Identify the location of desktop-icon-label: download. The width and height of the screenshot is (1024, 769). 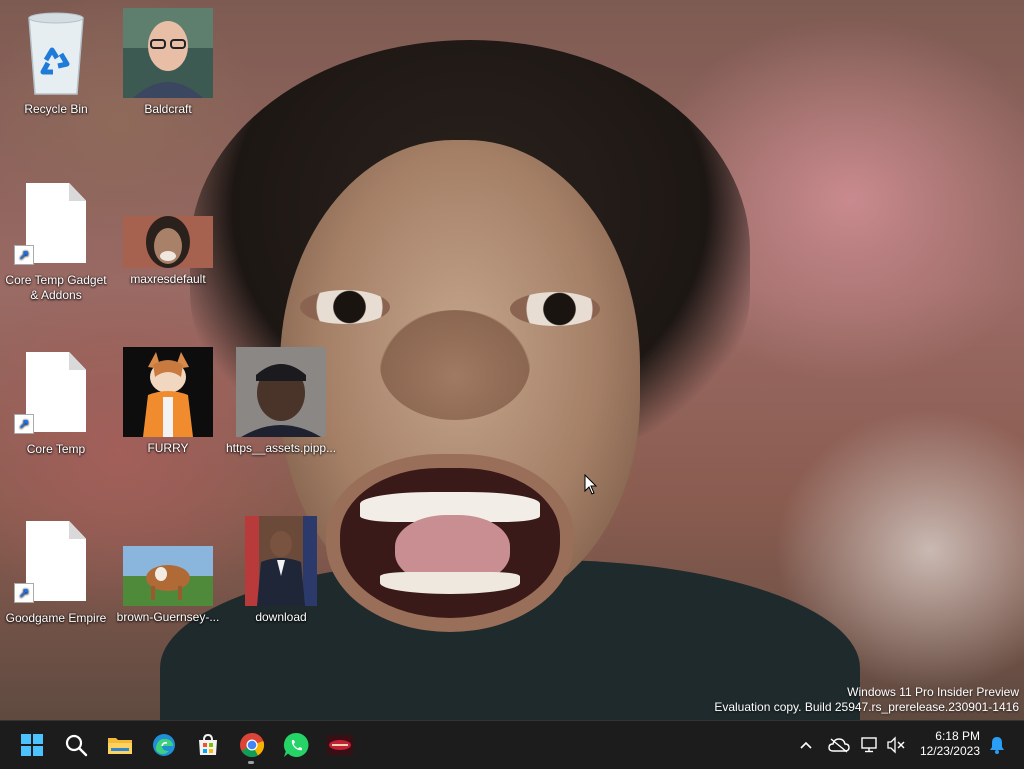
(281, 617).